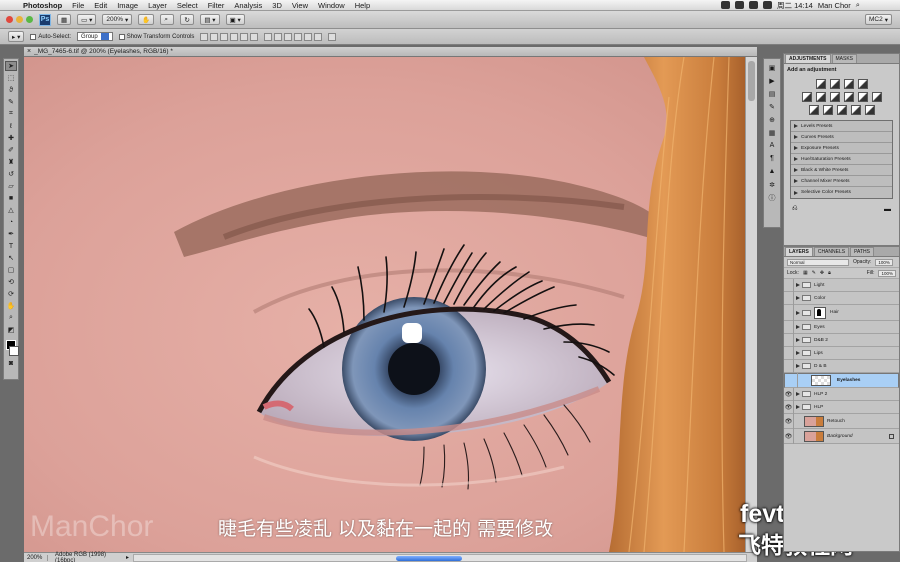 The width and height of the screenshot is (900, 562). I want to click on quick-select-tool-icon: ✎, so click(11, 102).